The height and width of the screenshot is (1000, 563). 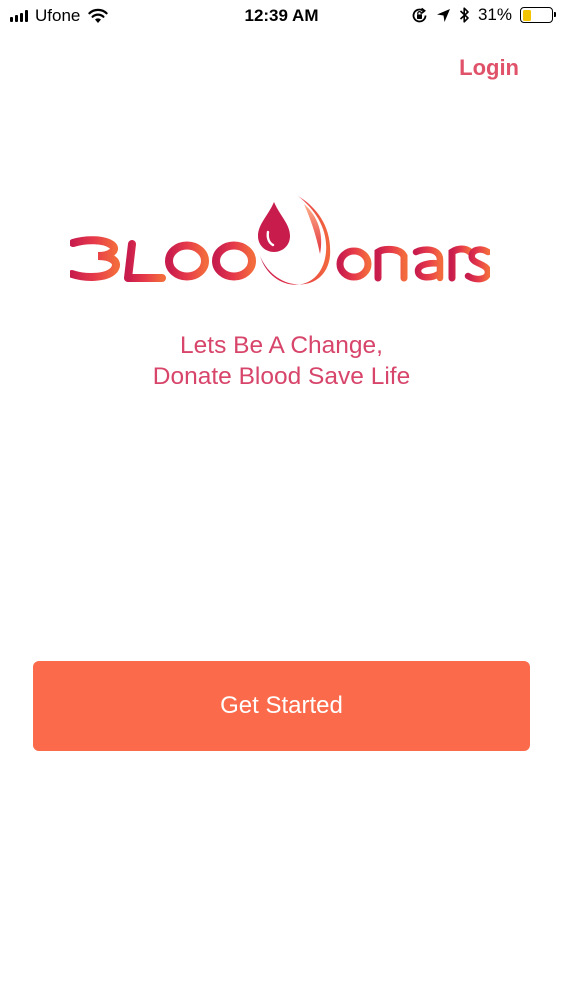 What do you see at coordinates (494, 14) in the screenshot?
I see `battery-percent: 31%` at bounding box center [494, 14].